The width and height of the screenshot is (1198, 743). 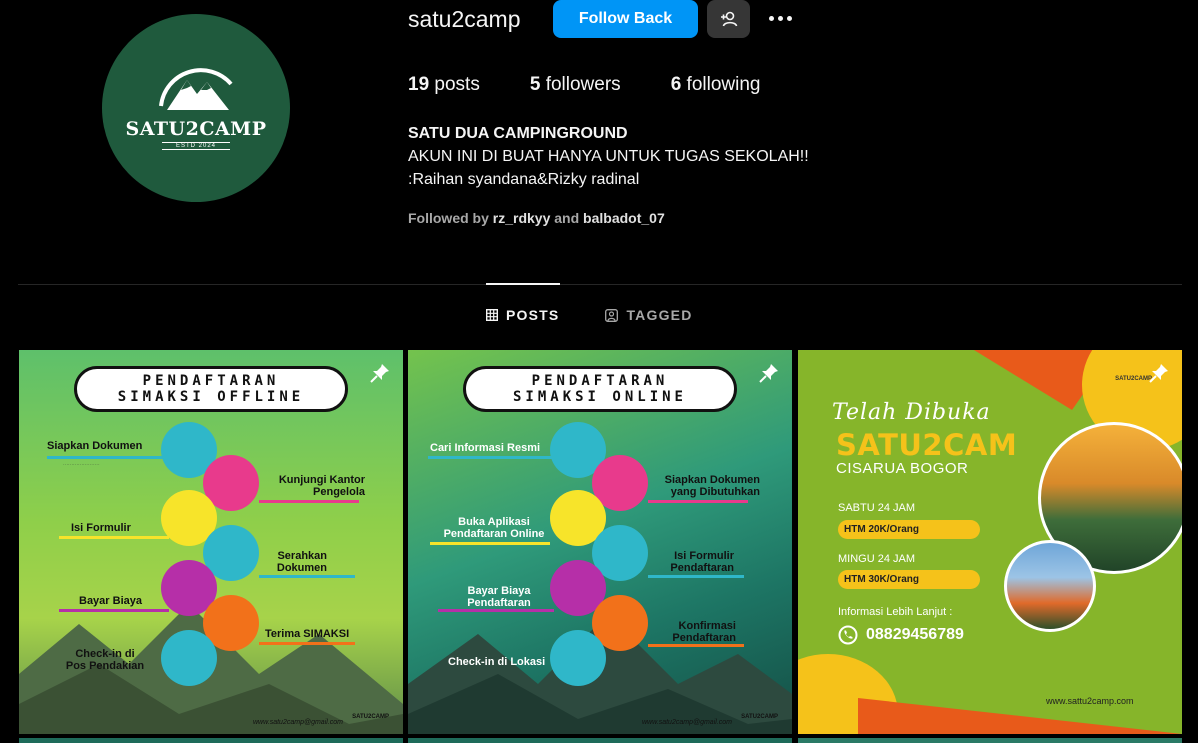 What do you see at coordinates (915, 634) in the screenshot?
I see `phone-number: 08829456789` at bounding box center [915, 634].